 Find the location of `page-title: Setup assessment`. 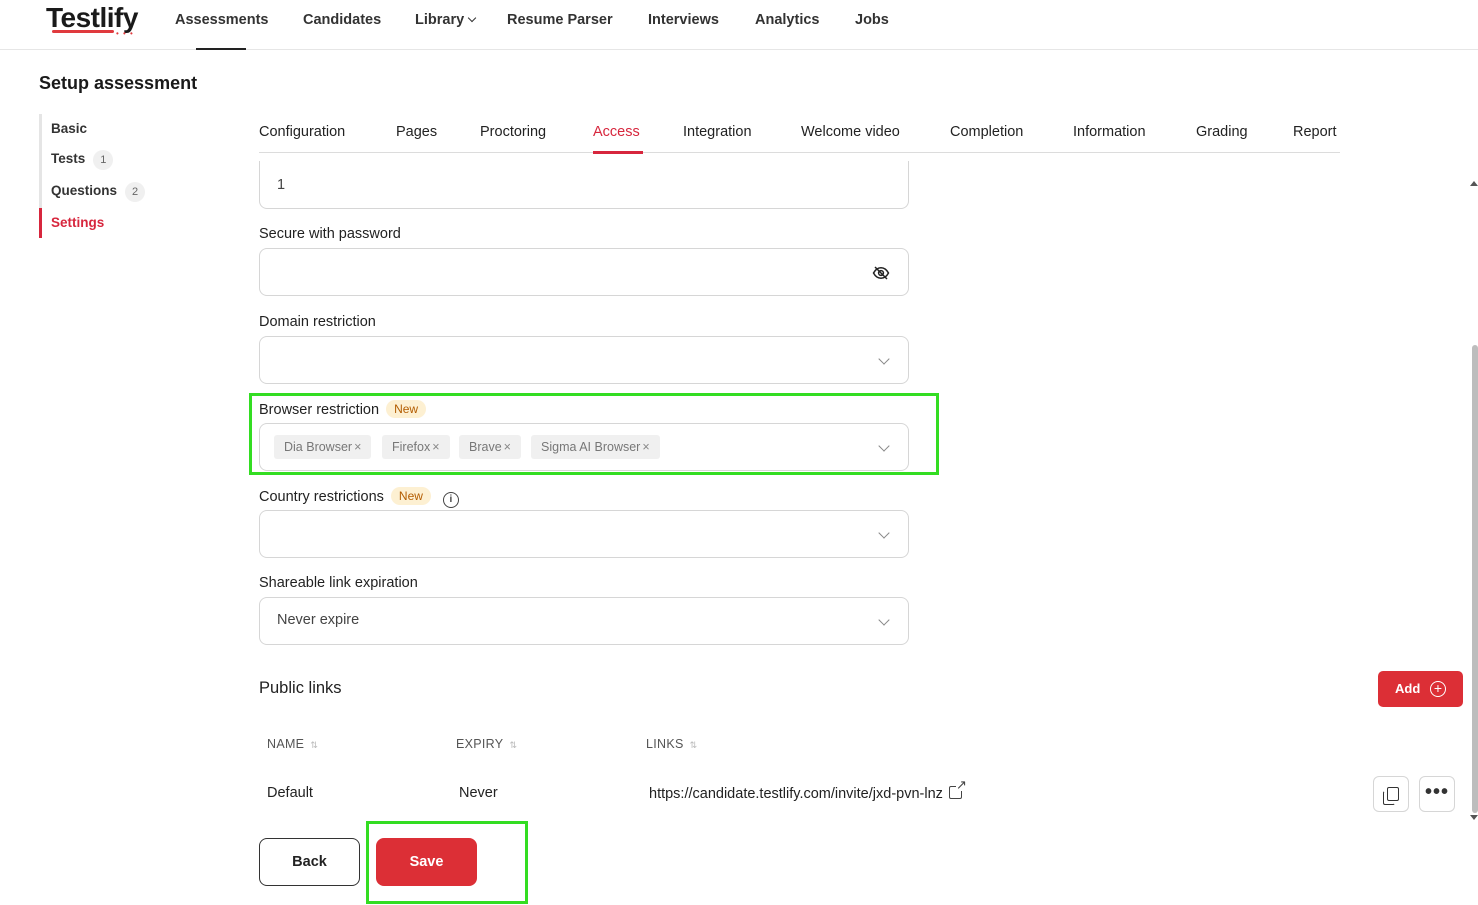

page-title: Setup assessment is located at coordinates (118, 83).